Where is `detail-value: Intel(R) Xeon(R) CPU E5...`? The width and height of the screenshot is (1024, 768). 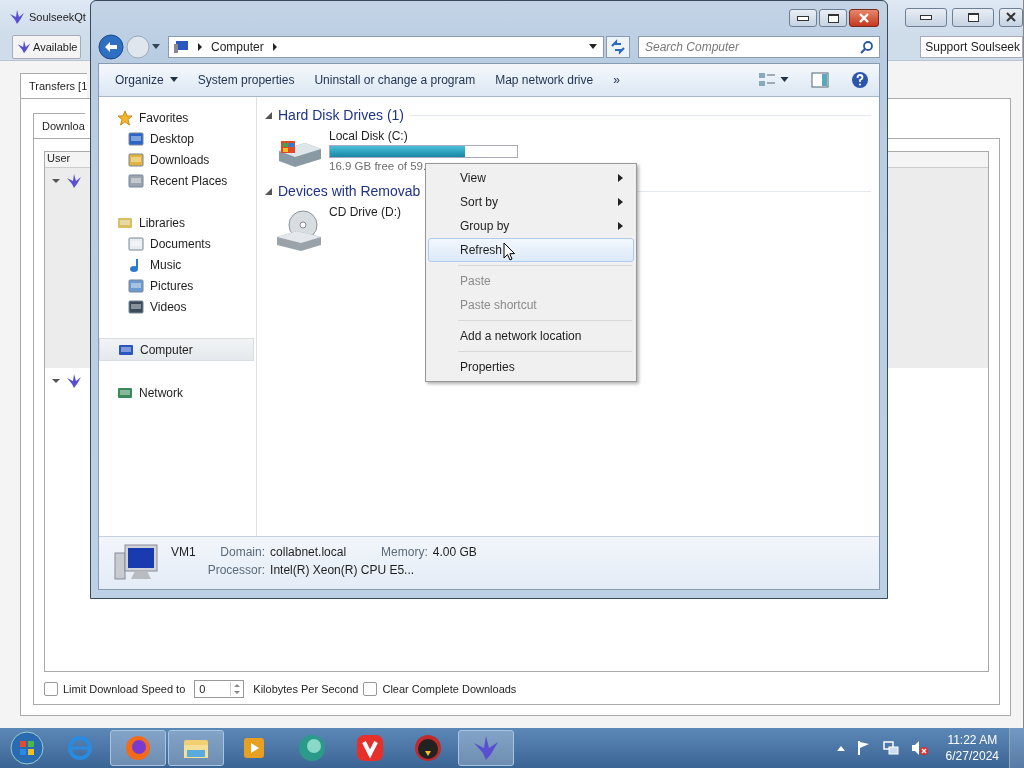
detail-value: Intel(R) Xeon(R) CPU E5... is located at coordinates (343, 570).